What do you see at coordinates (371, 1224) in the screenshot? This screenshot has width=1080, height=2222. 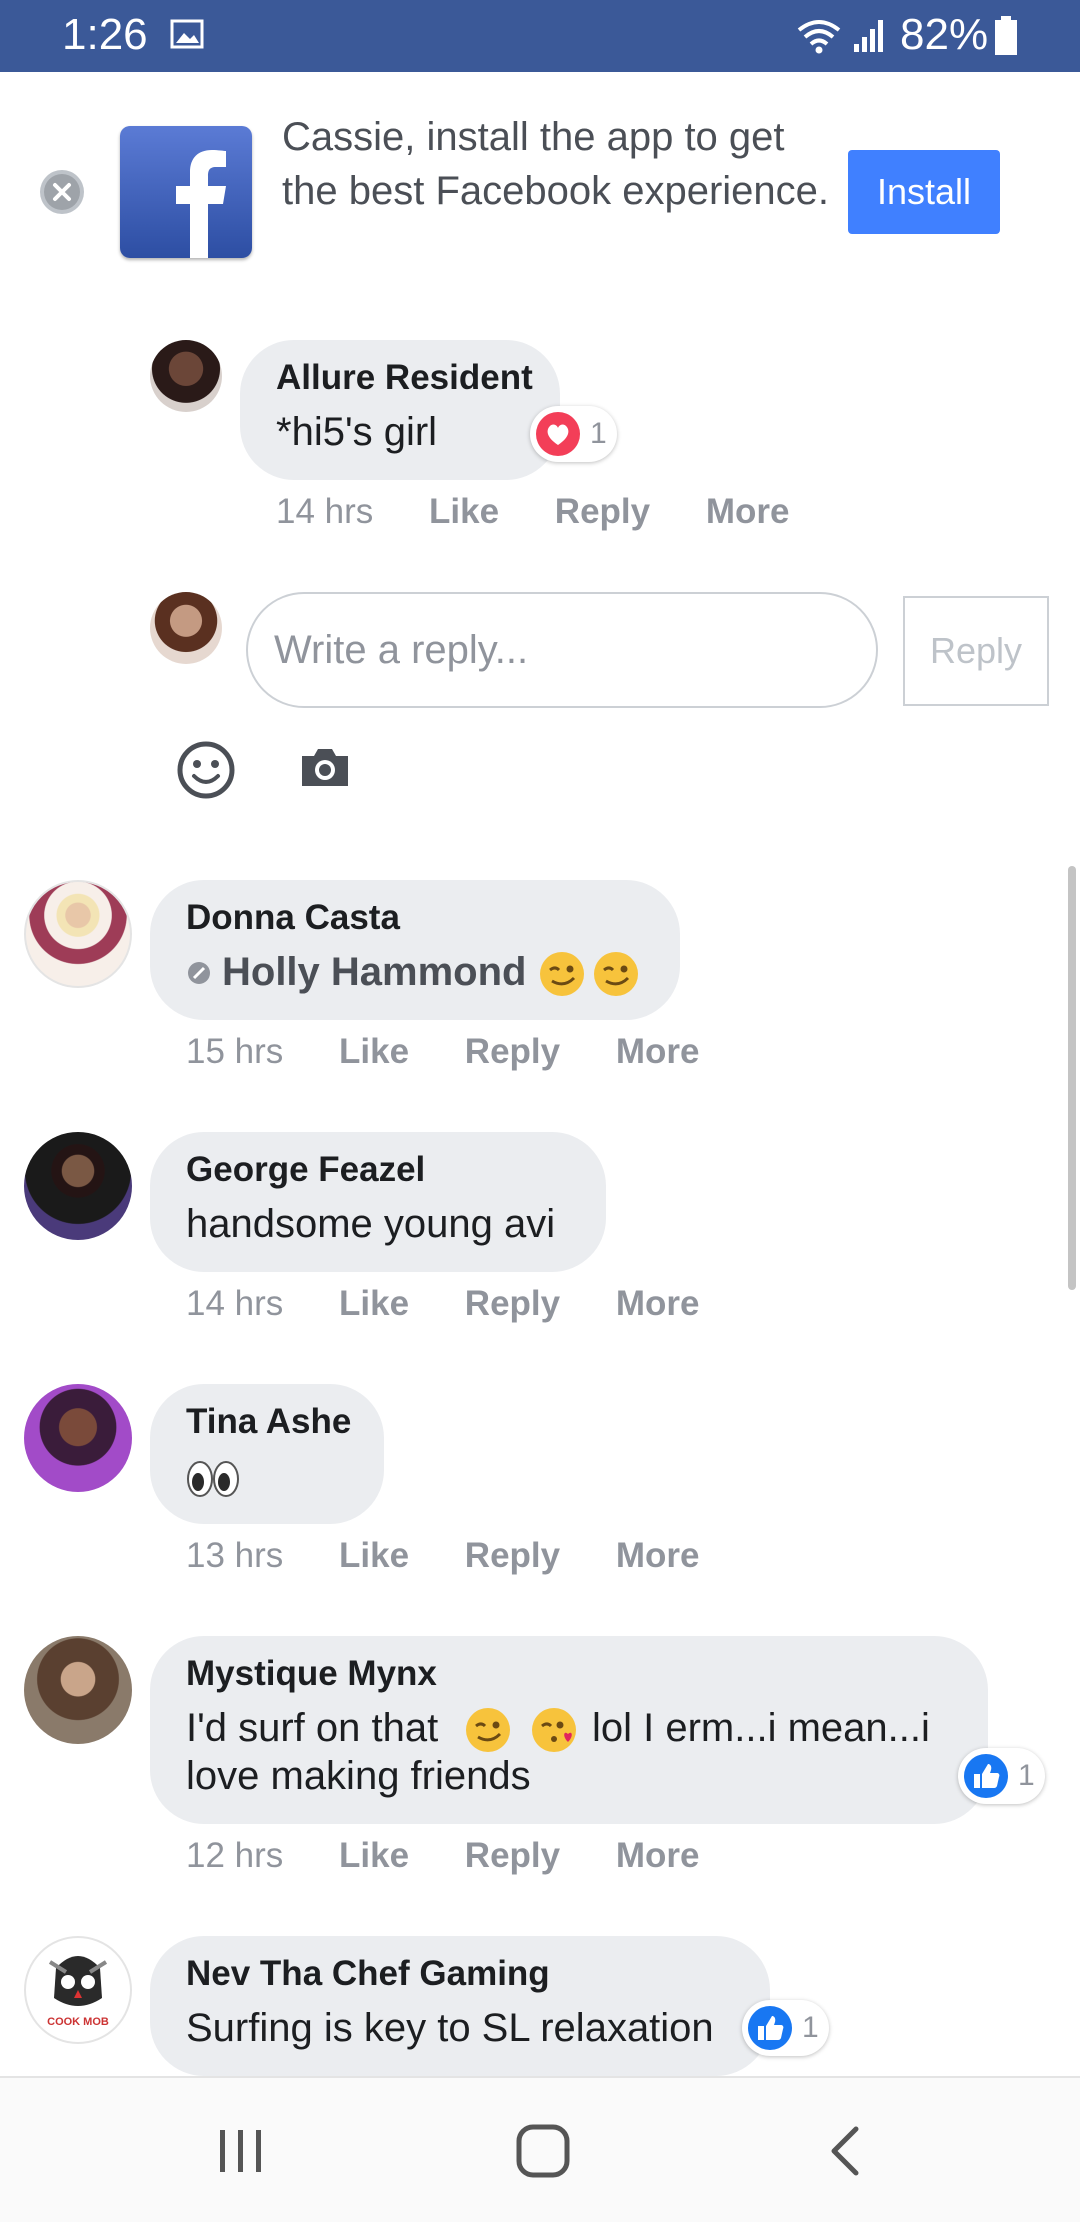 I see `comment-text: handsome young avi` at bounding box center [371, 1224].